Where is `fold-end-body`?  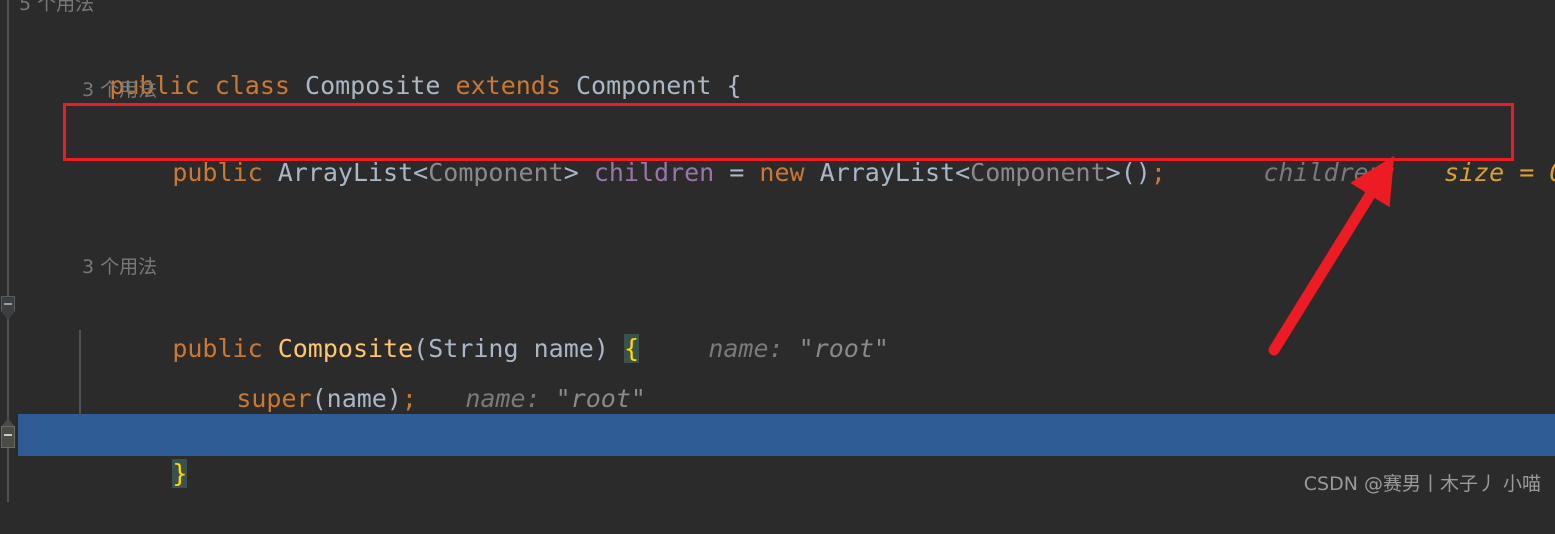
fold-end-body is located at coordinates (8, 437).